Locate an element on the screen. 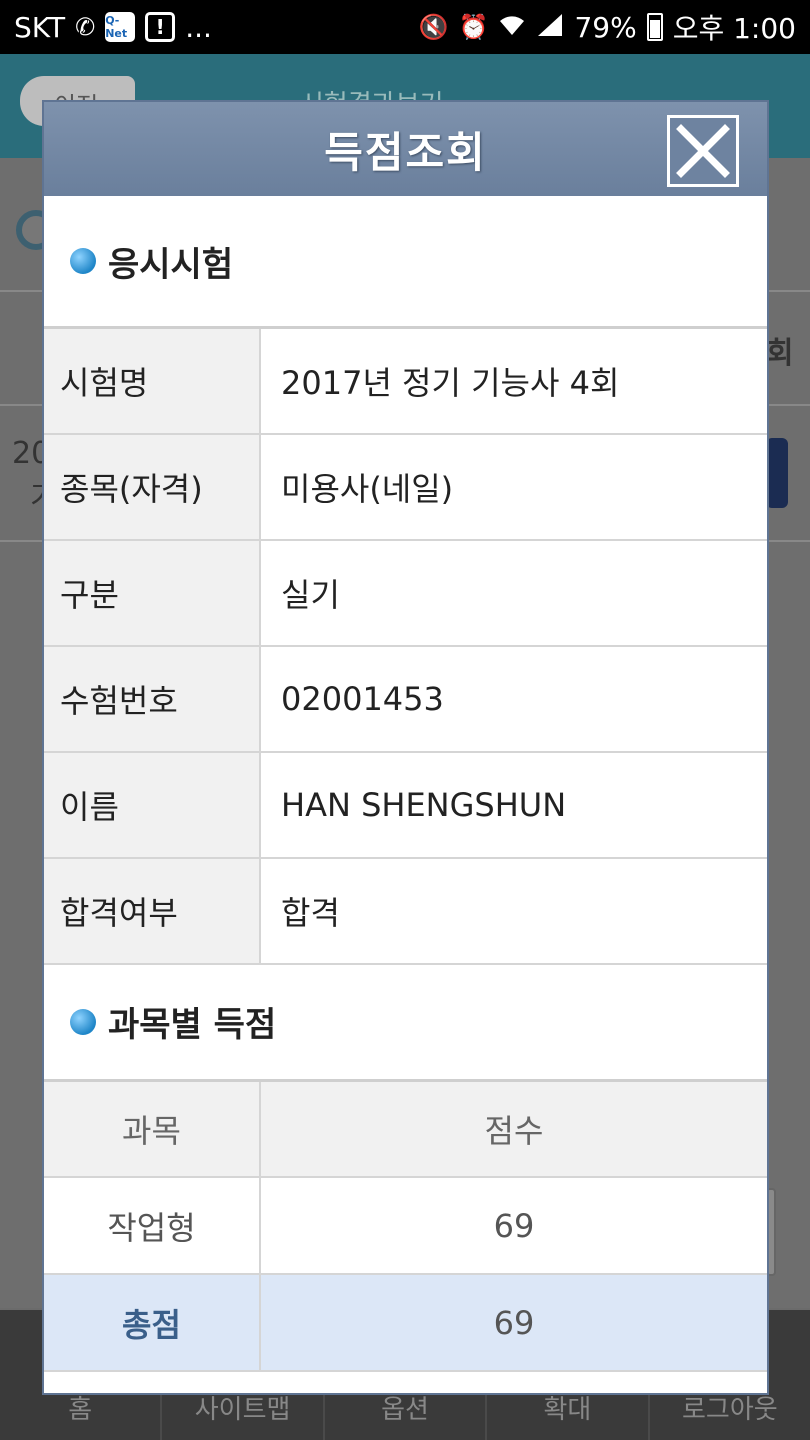 The width and height of the screenshot is (810, 1440). modal-header: 득점조회 is located at coordinates (405, 149).